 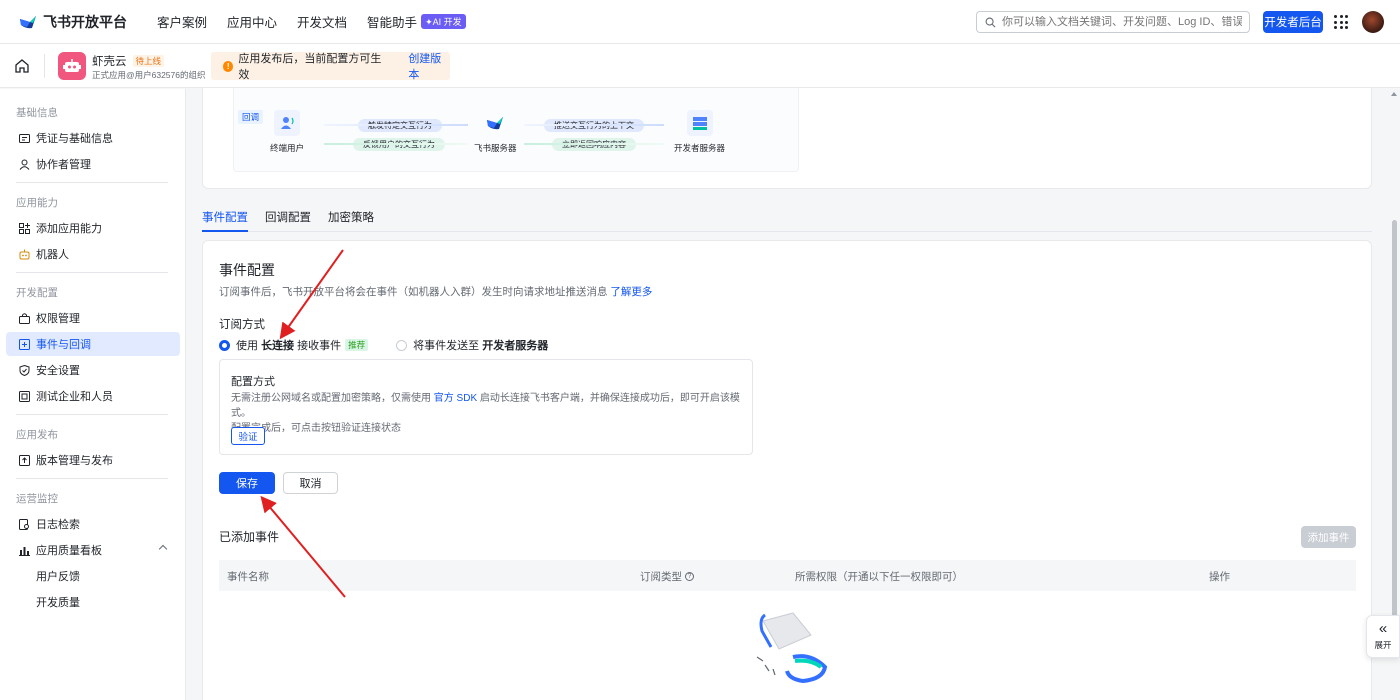 I want to click on sidebar-item-events-callbacks: 事件与回调, so click(x=93, y=344).